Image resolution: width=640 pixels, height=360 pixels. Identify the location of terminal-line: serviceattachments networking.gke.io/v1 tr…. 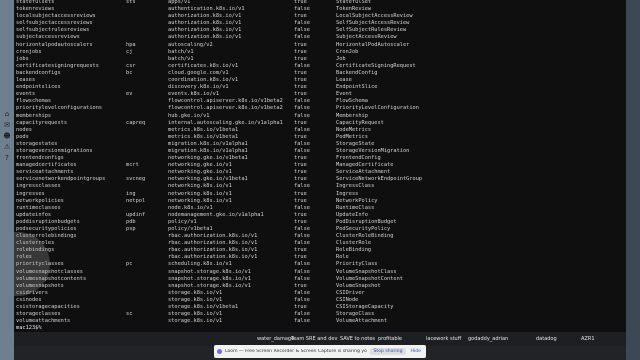
(320, 172).